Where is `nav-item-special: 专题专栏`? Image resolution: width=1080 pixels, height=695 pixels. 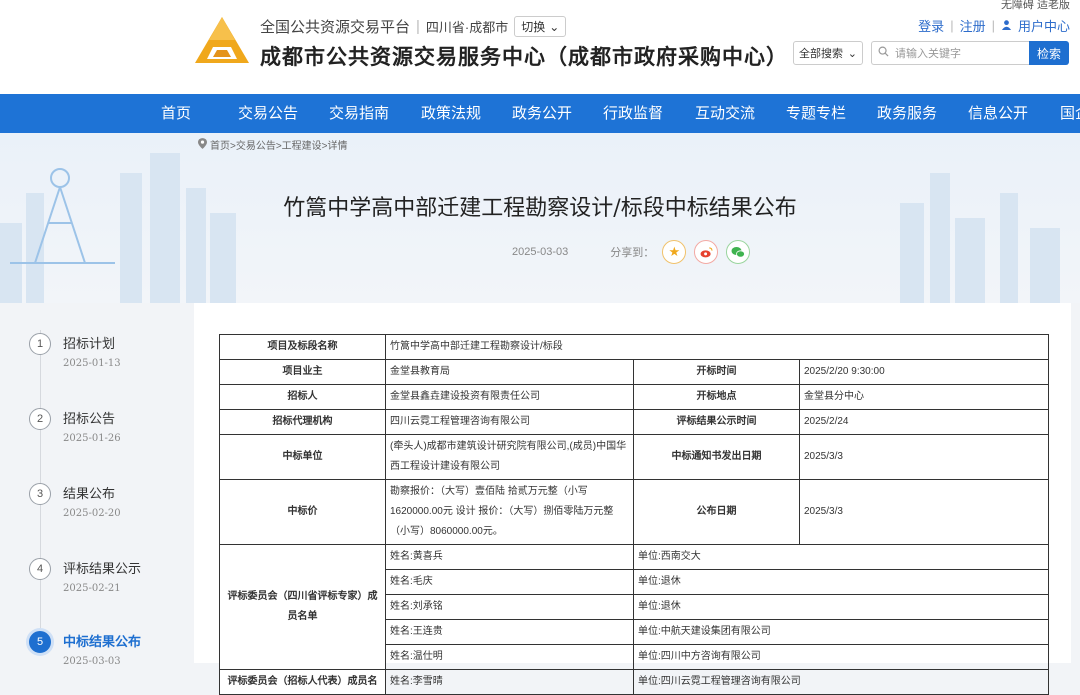 nav-item-special: 专题专栏 is located at coordinates (816, 113).